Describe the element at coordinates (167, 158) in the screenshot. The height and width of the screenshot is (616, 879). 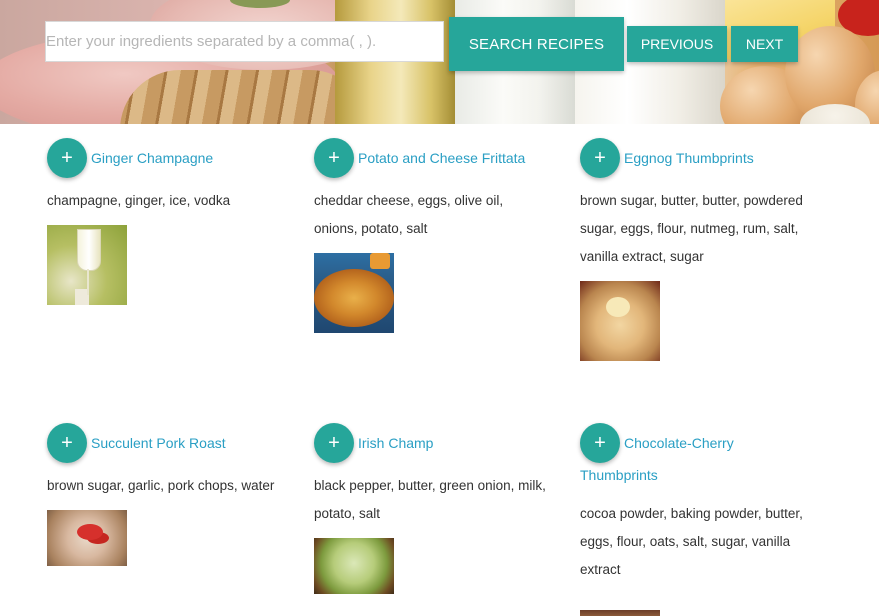
I see `recipe-card-header: + Ginger Champagne` at that location.